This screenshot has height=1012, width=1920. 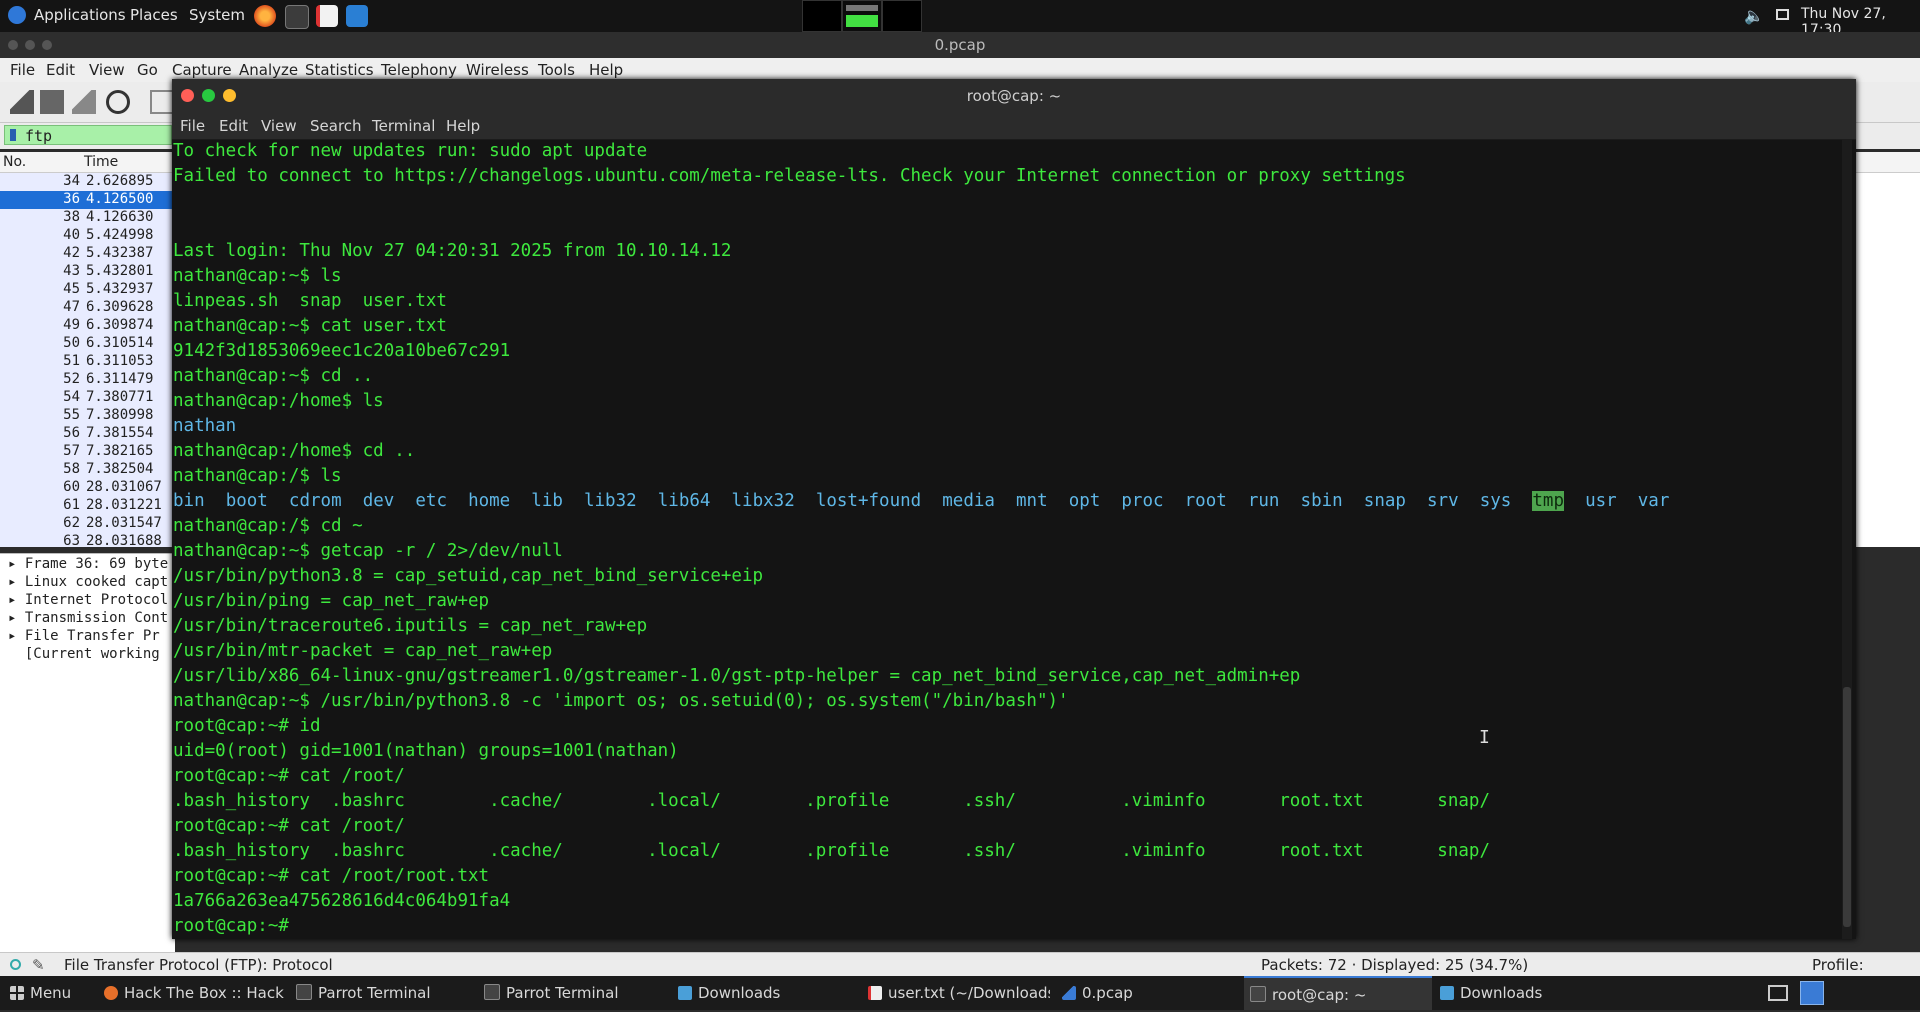 What do you see at coordinates (279, 126) in the screenshot?
I see `term-menu-view: View` at bounding box center [279, 126].